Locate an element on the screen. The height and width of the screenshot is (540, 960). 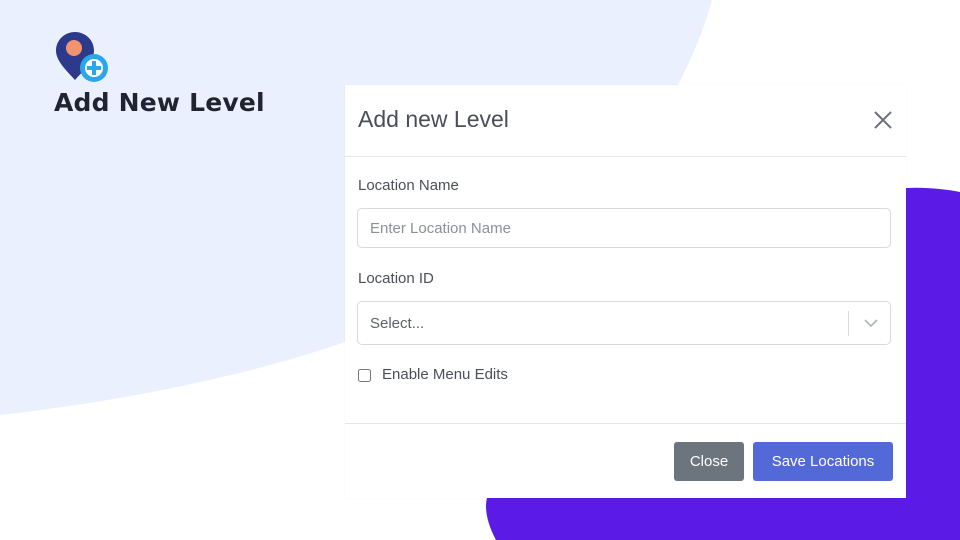
chevron-down-icon is located at coordinates (871, 323).